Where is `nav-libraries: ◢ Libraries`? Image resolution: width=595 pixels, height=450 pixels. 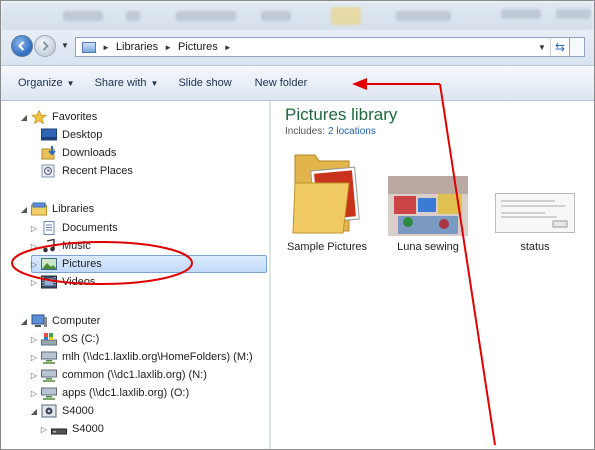 nav-libraries: ◢ Libraries is located at coordinates (56, 209).